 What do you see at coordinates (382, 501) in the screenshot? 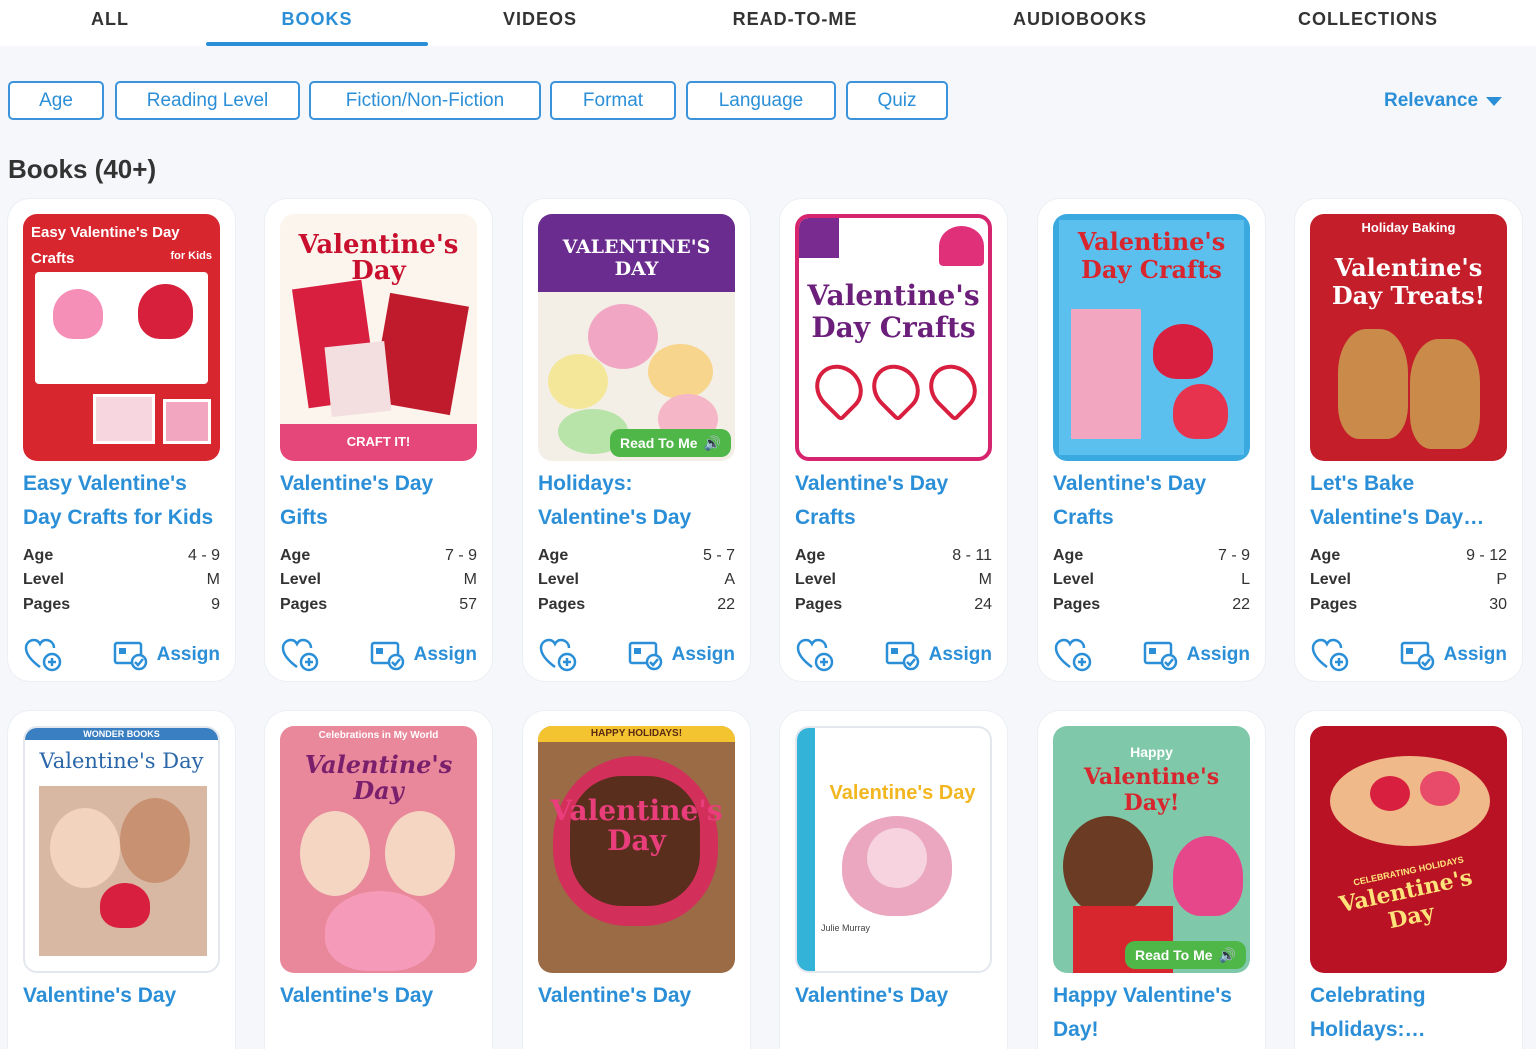
I see `book-title: Valentine's Day Gifts` at bounding box center [382, 501].